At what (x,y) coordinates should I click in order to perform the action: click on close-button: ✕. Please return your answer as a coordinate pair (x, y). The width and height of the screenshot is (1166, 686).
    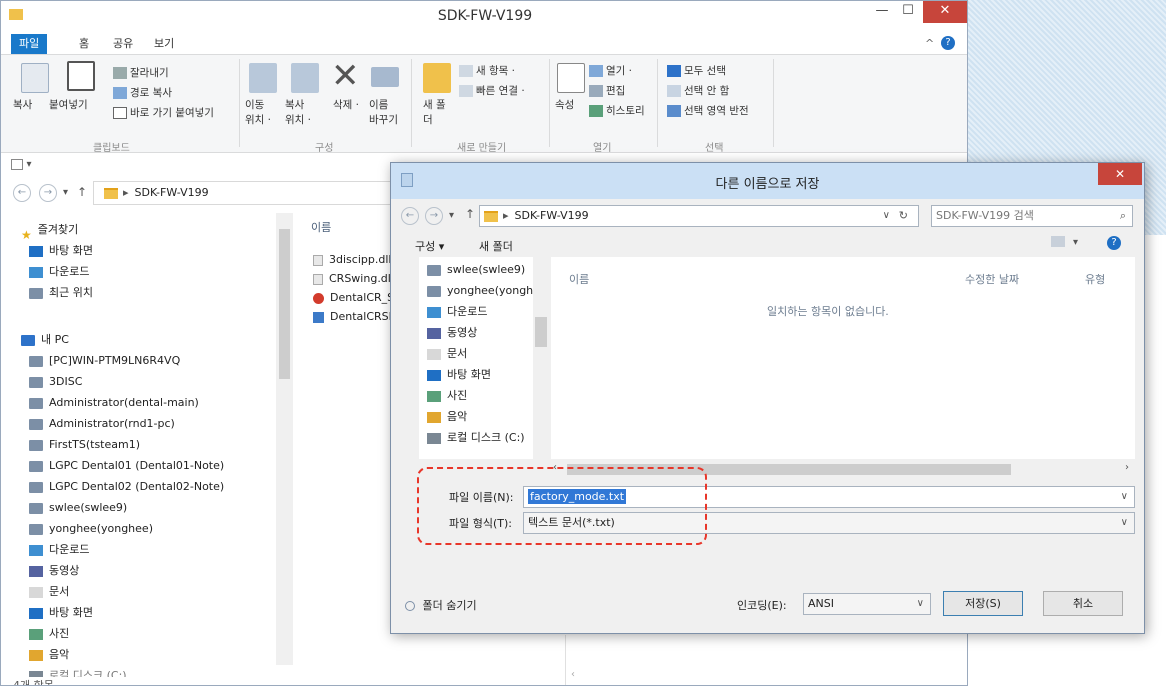
    Looking at the image, I should click on (945, 12).